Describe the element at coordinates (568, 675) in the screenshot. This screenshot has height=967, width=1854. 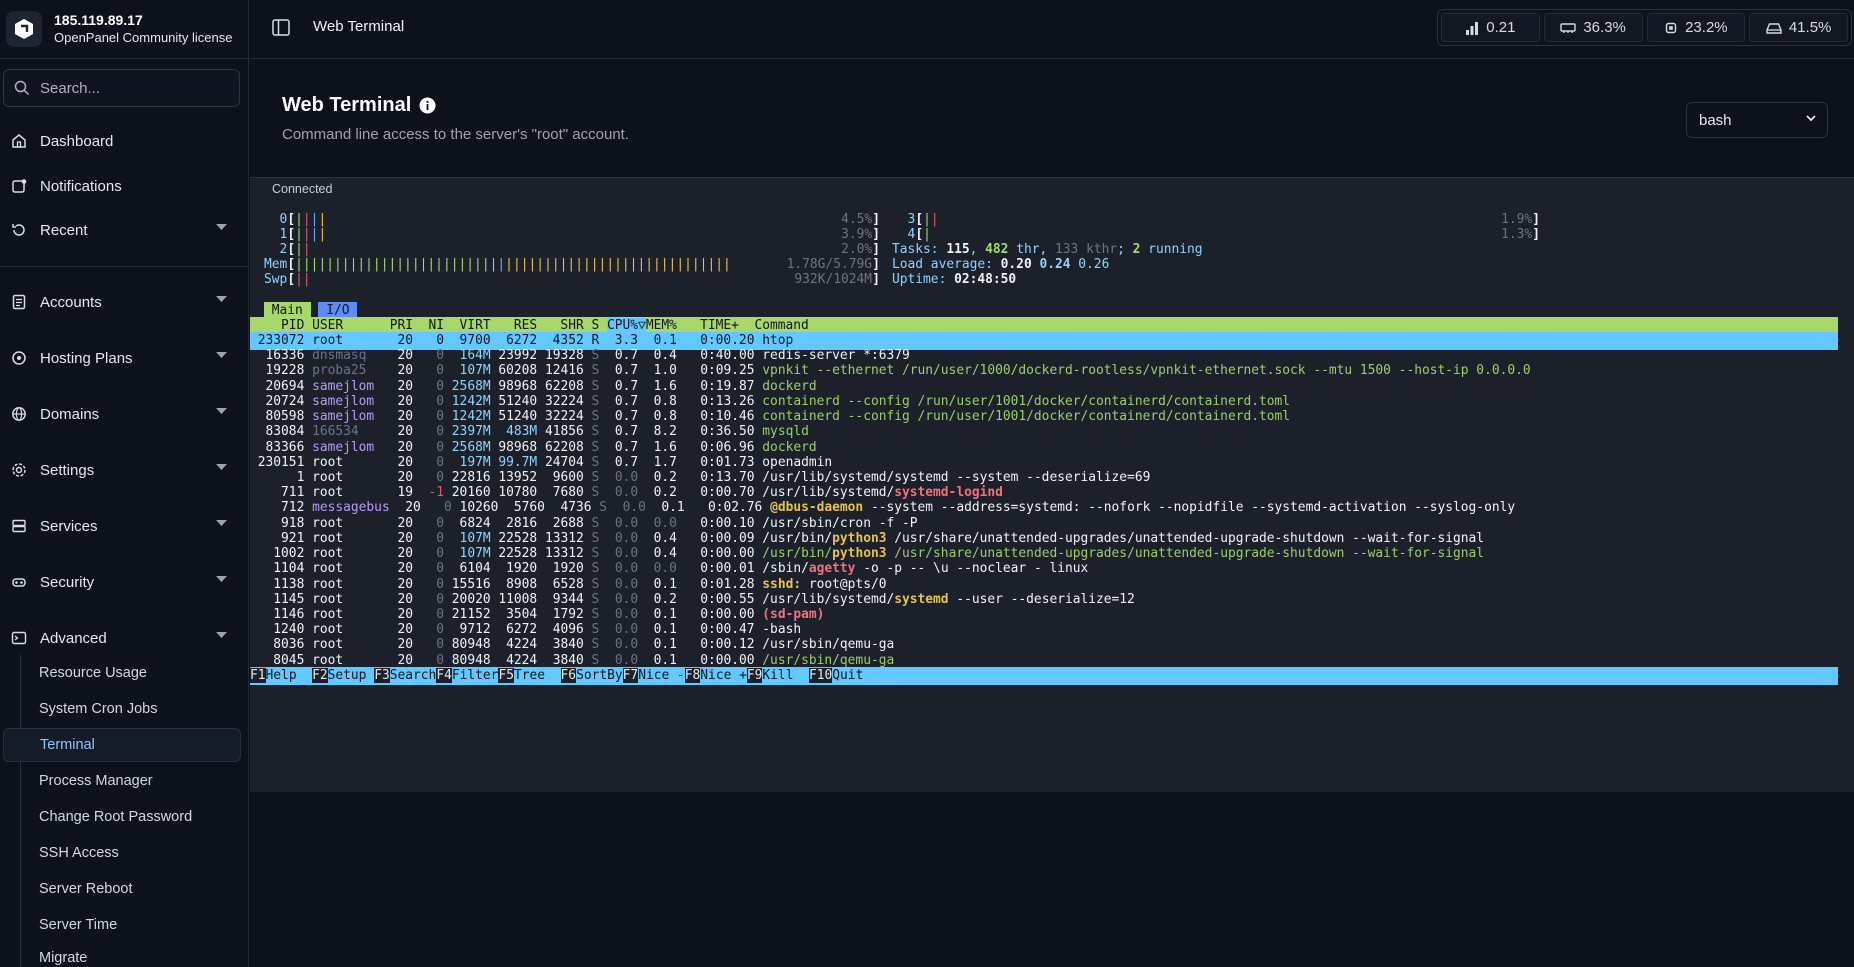
I see `fkey-f6: F6` at that location.